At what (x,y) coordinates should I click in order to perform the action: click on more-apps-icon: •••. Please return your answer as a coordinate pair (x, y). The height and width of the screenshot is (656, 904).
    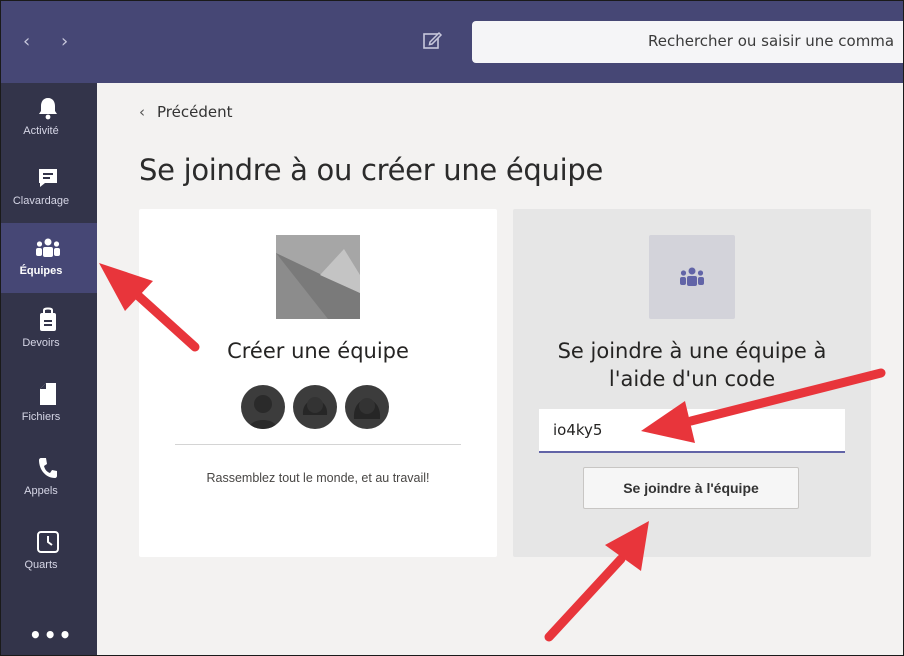
    Looking at the image, I should click on (51, 635).